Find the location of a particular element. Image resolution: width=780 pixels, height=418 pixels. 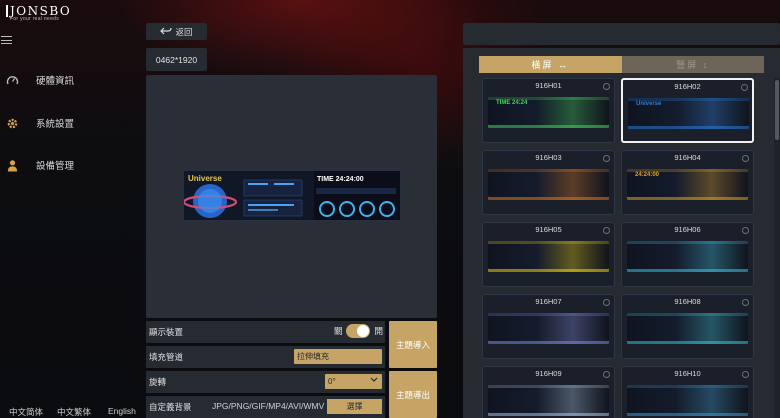

theme-card: 916H01 TIME 24:24 is located at coordinates (548, 110).